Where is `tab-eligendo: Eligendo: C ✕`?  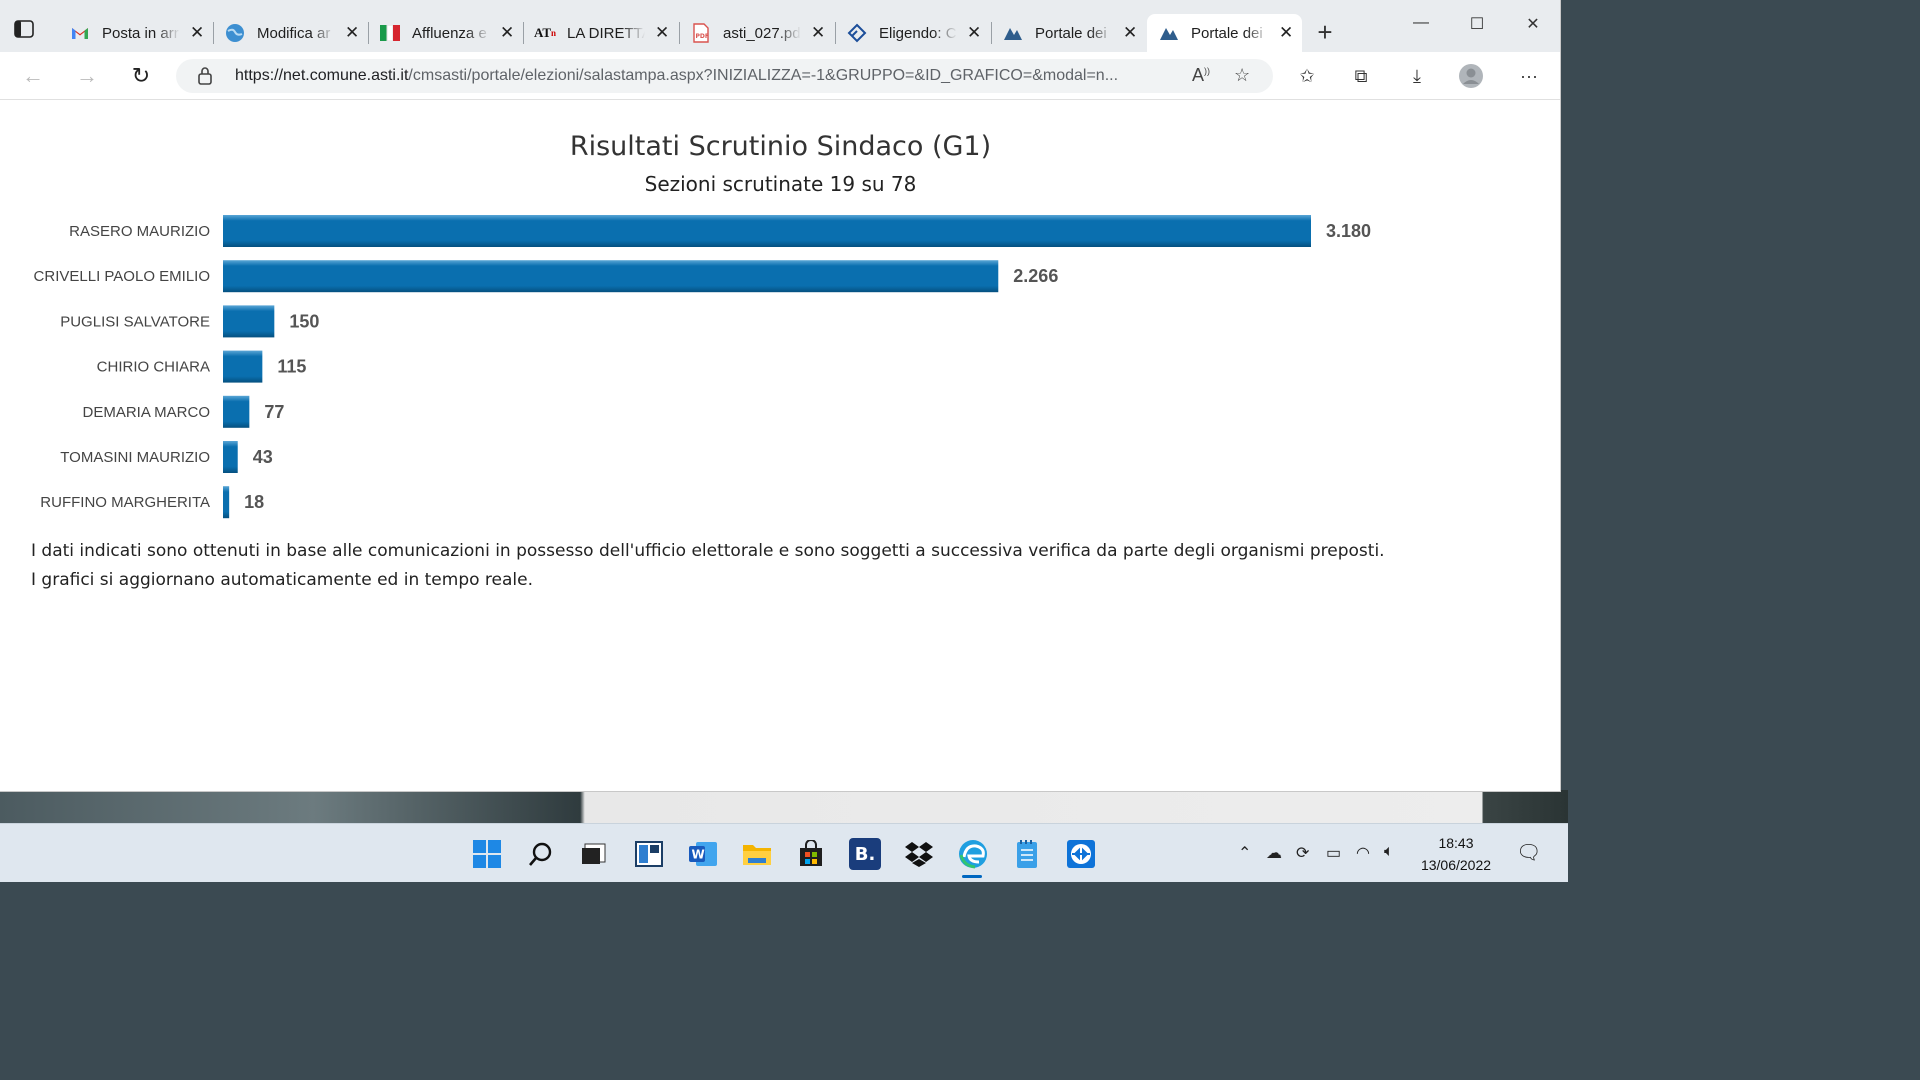 tab-eligendo: Eligendo: C ✕ is located at coordinates (913, 33).